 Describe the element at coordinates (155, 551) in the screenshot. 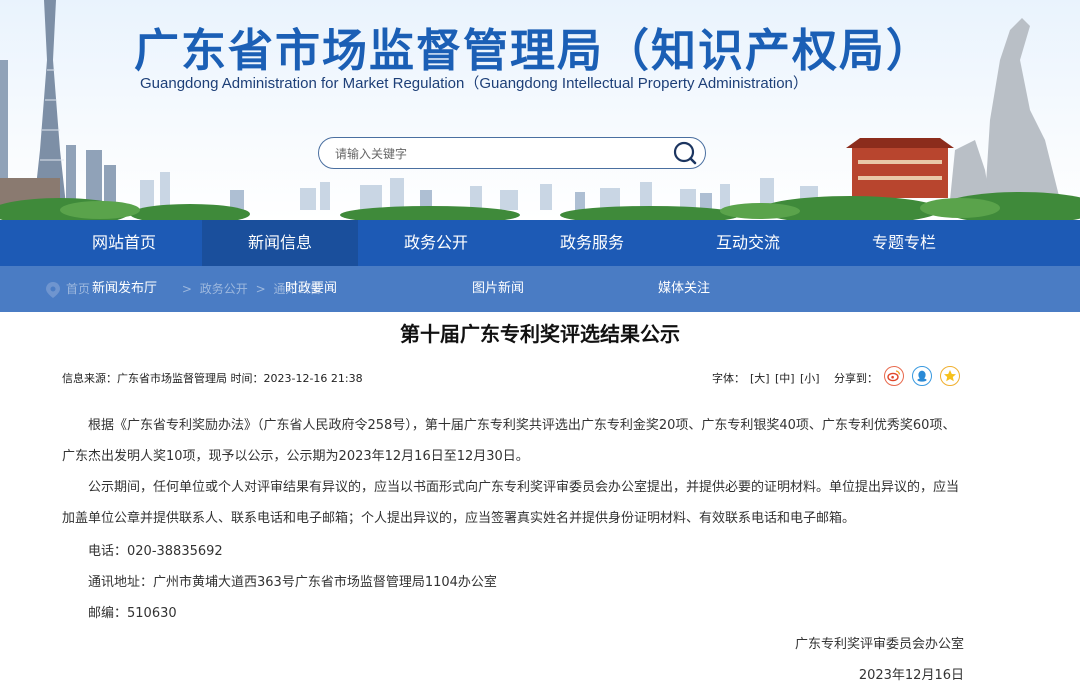

I see `contact-phone: 电话：020-38835692` at that location.